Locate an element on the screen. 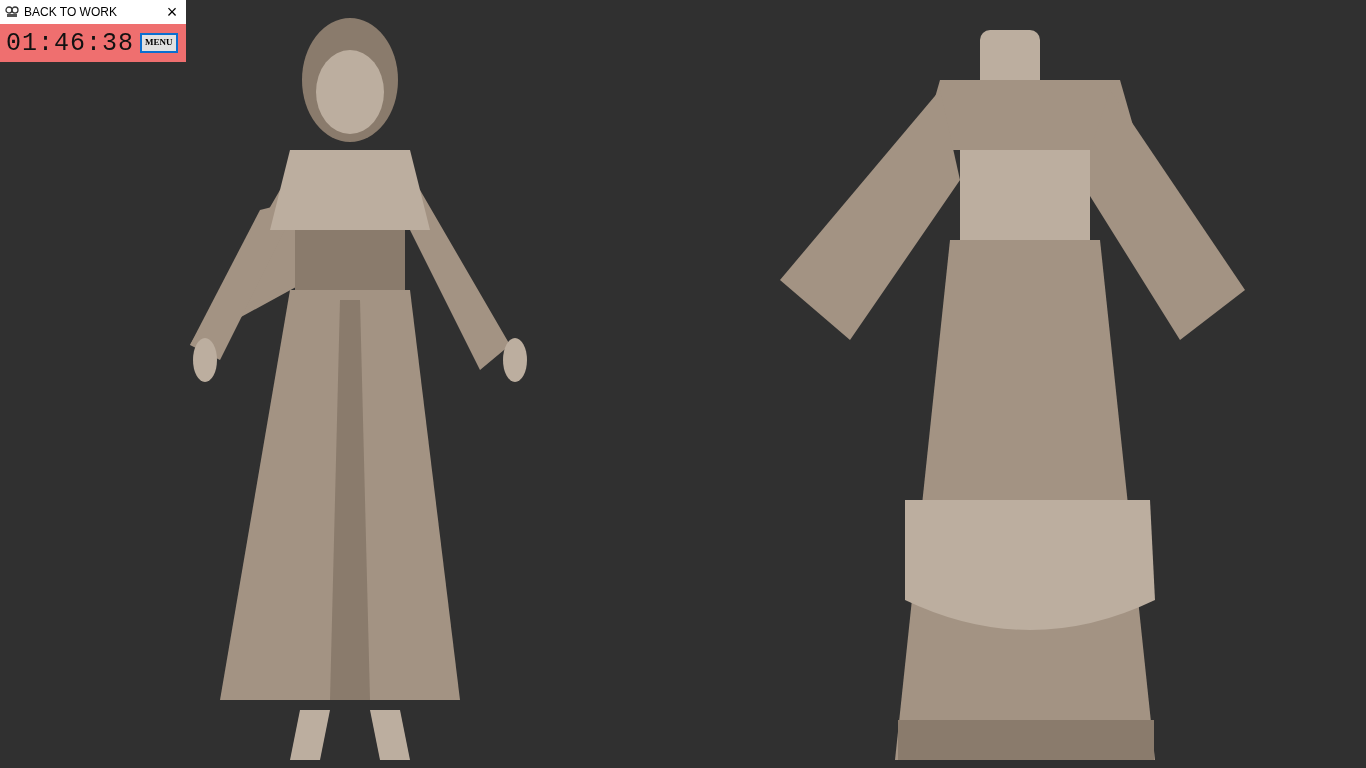 The height and width of the screenshot is (768, 1366). menu-button: MENU is located at coordinates (159, 43).